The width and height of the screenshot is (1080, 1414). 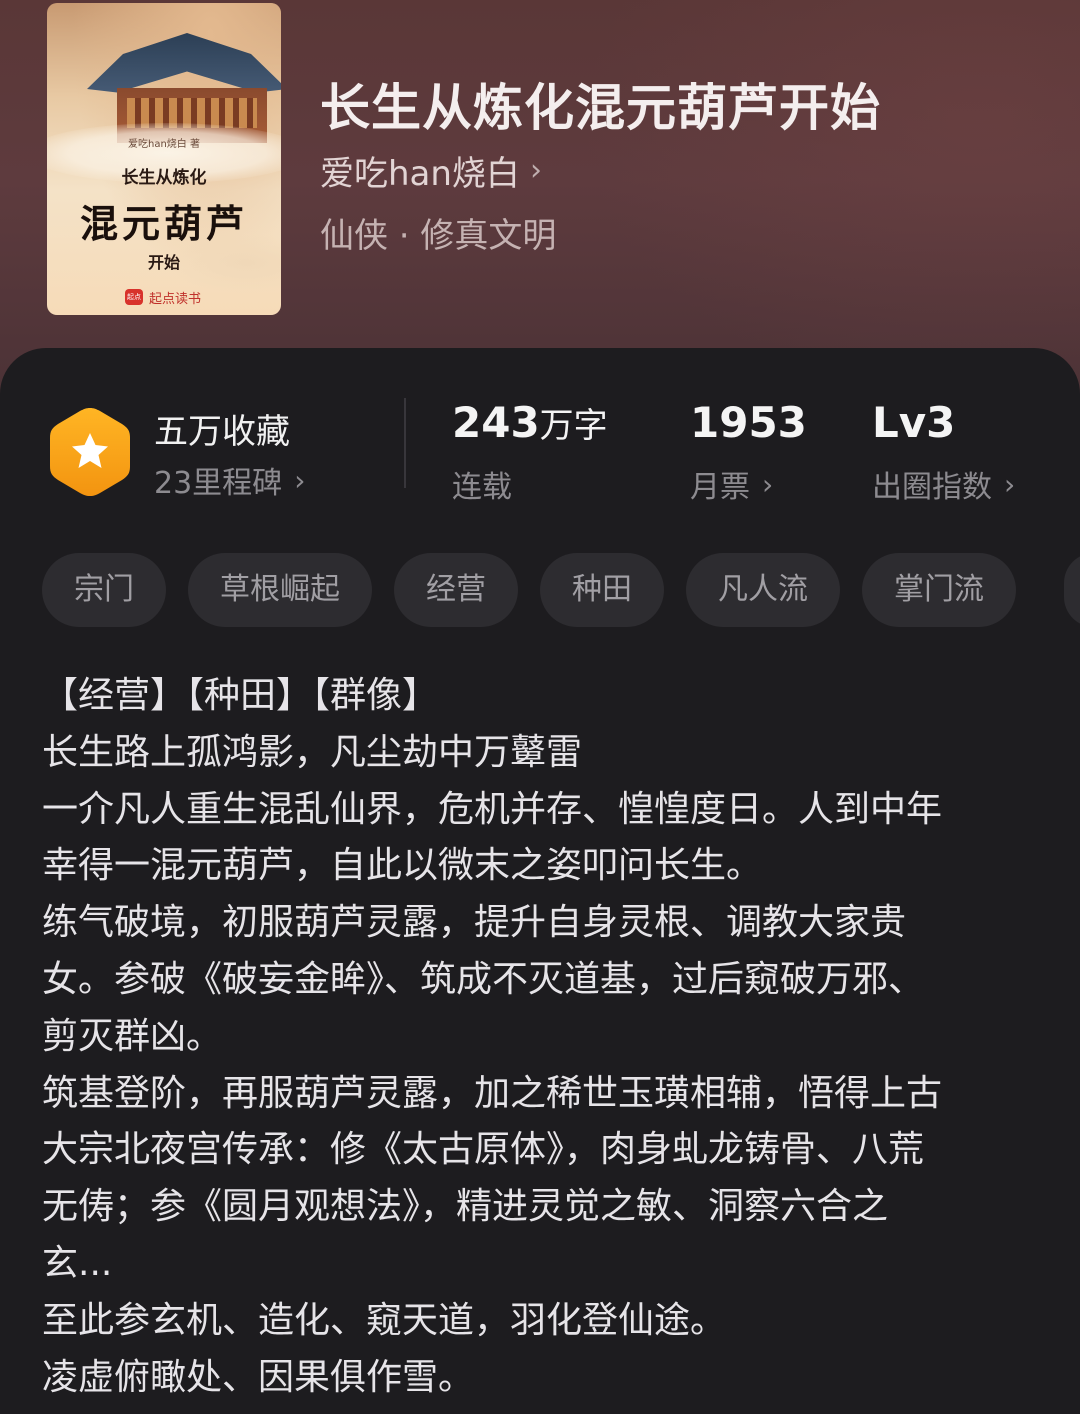 I want to click on tag-chip: 草根崛起, so click(x=280, y=590).